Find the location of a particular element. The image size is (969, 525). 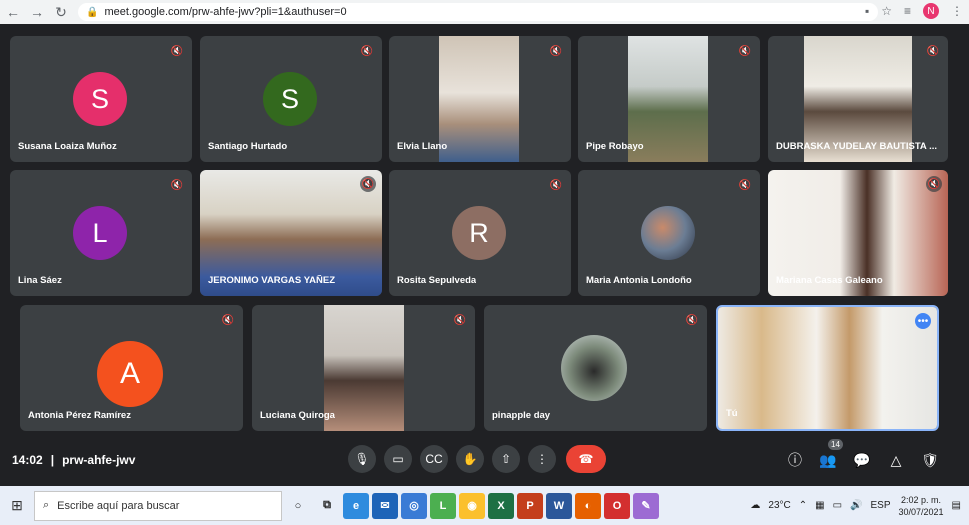

search-icon: ⌕ is located at coordinates (46, 505).